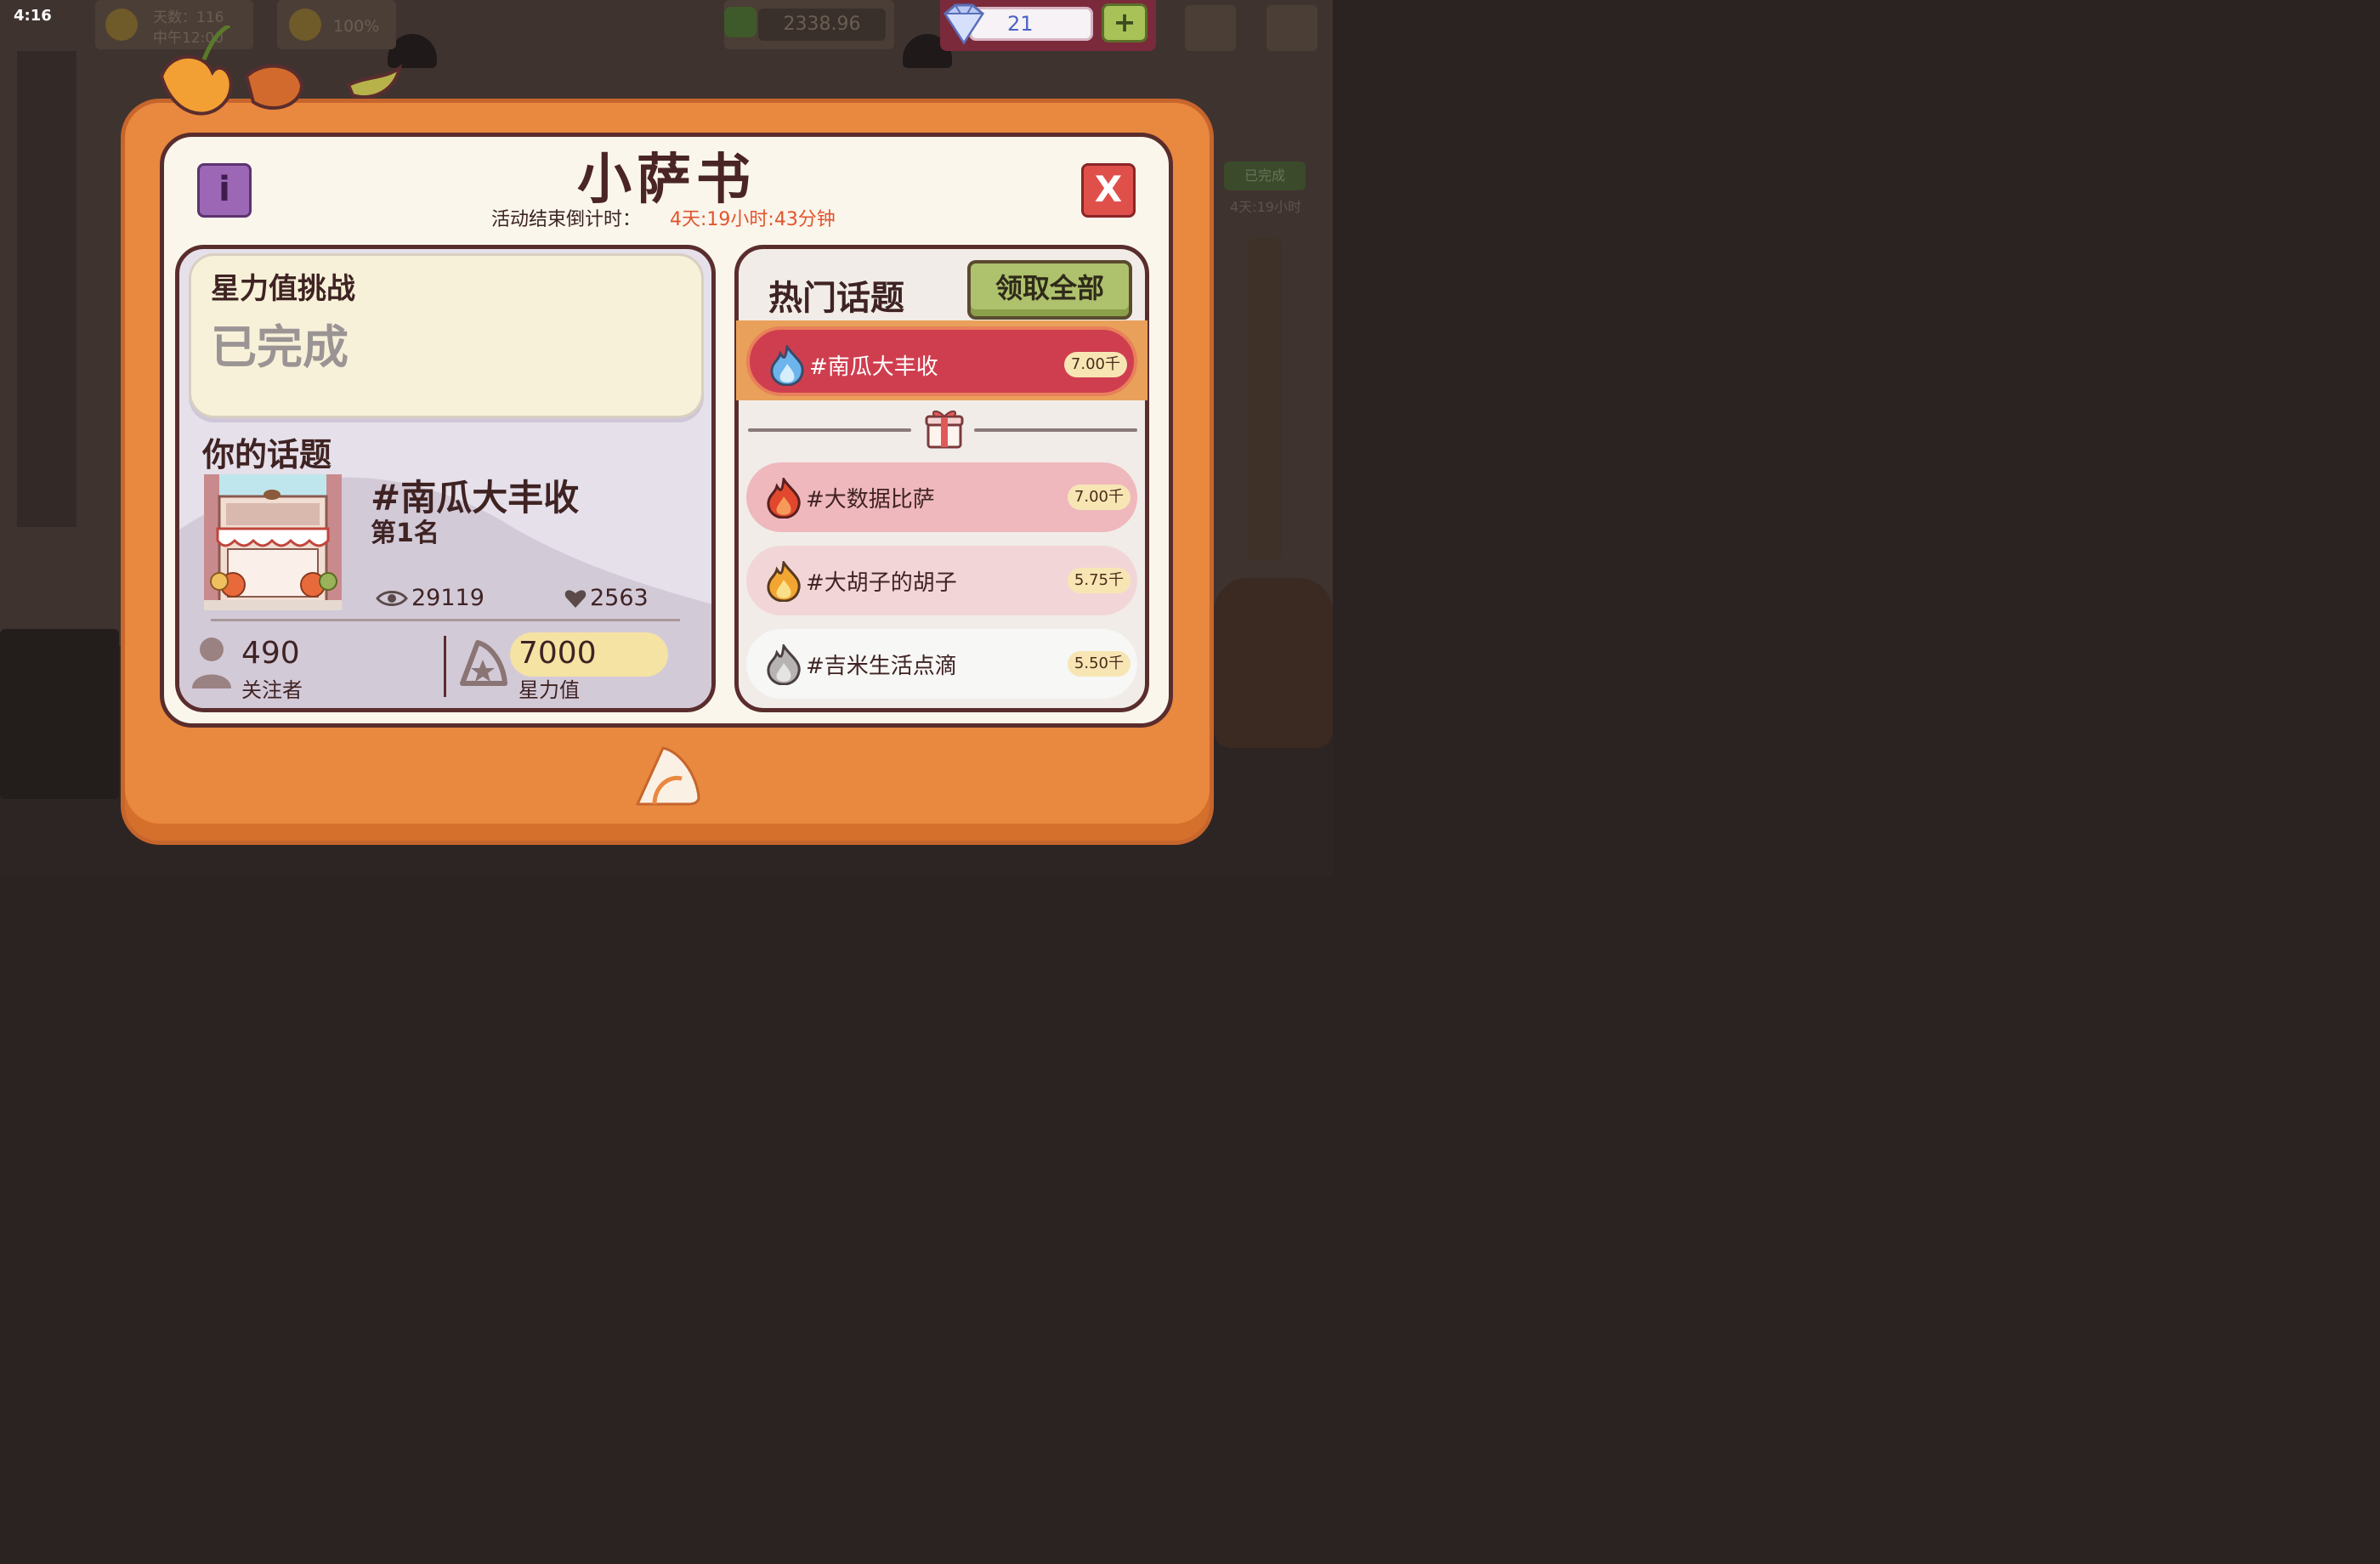 The width and height of the screenshot is (2380, 1564). I want to click on hot-topic-label: #大数据比萨, so click(871, 500).